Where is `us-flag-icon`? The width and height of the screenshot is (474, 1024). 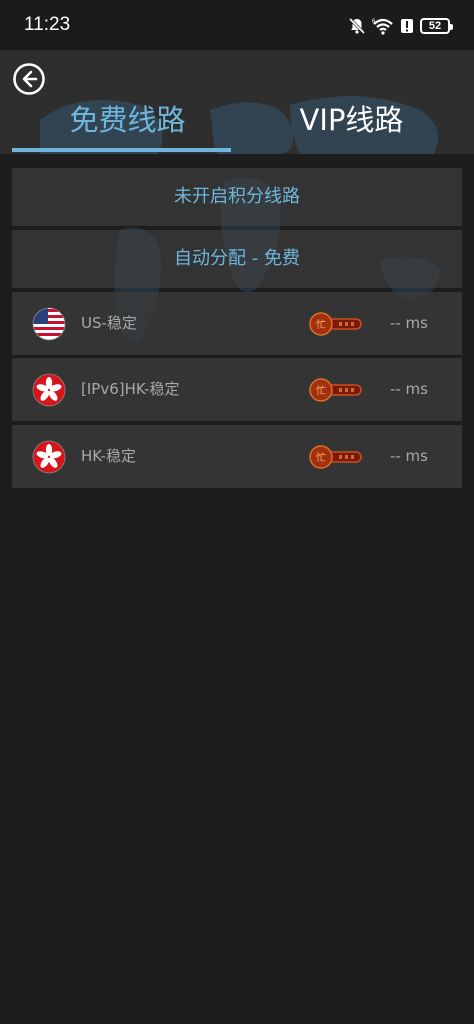
us-flag-icon is located at coordinates (49, 324).